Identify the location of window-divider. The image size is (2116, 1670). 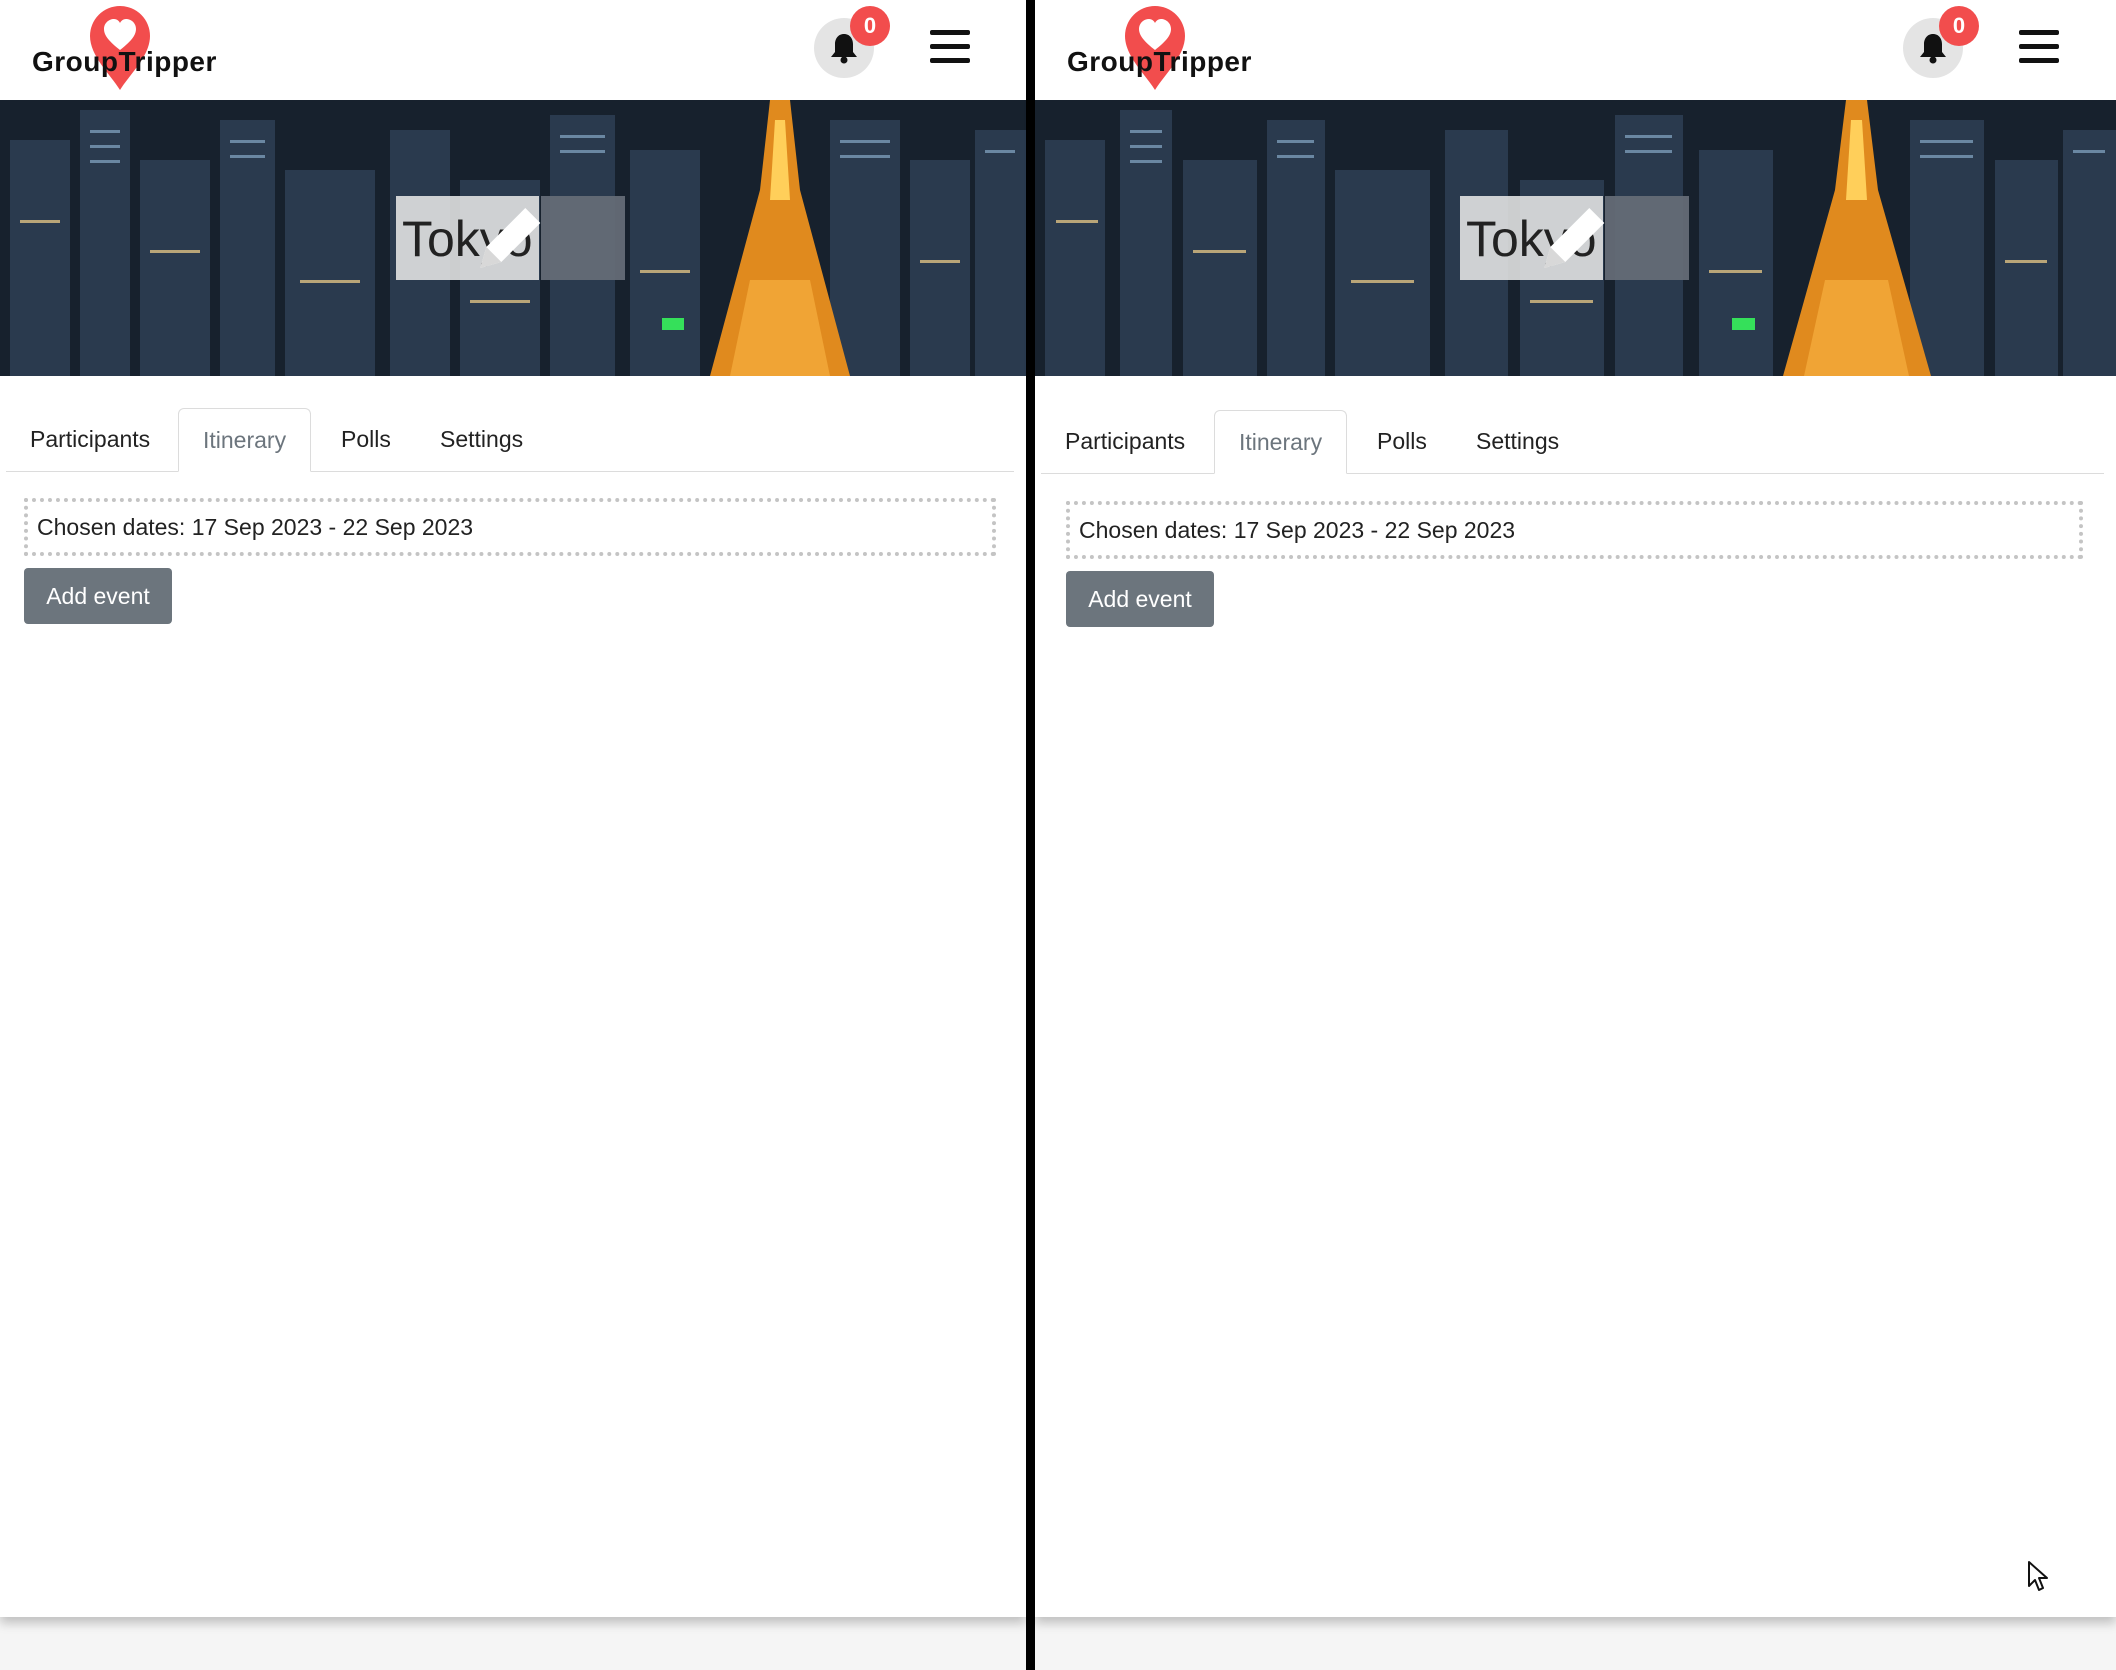
(1030, 835).